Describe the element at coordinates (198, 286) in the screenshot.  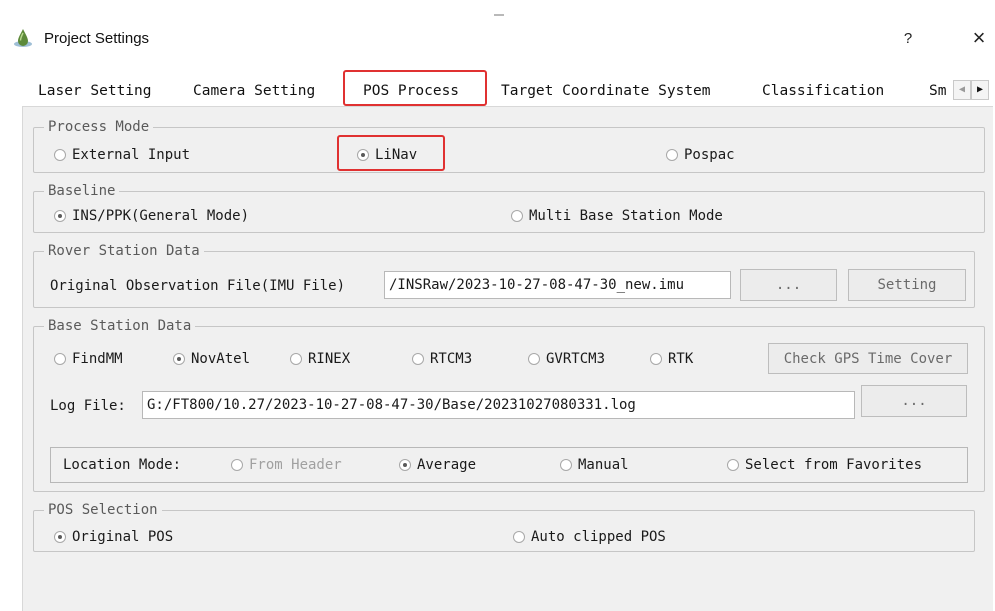
I see `imu-file-label: Original Observation File(IMU File)` at that location.